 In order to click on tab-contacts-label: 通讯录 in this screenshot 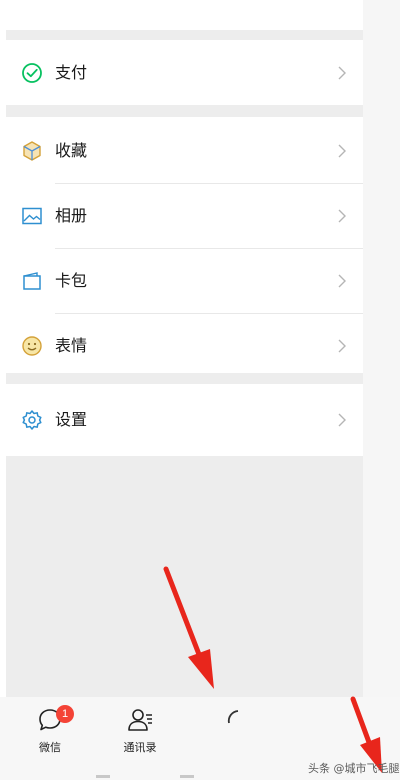, I will do `click(140, 747)`.